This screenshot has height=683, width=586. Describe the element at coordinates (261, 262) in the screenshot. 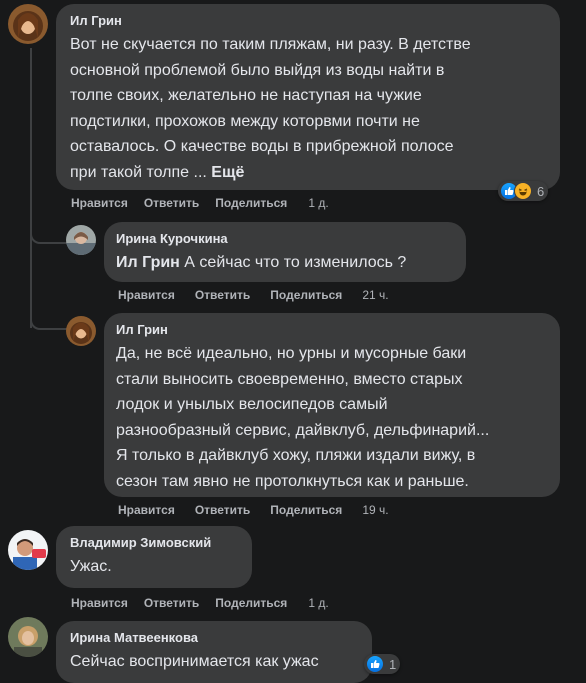

I see `comment-text: Ил Грин А сейчас что то изменилось ?` at that location.